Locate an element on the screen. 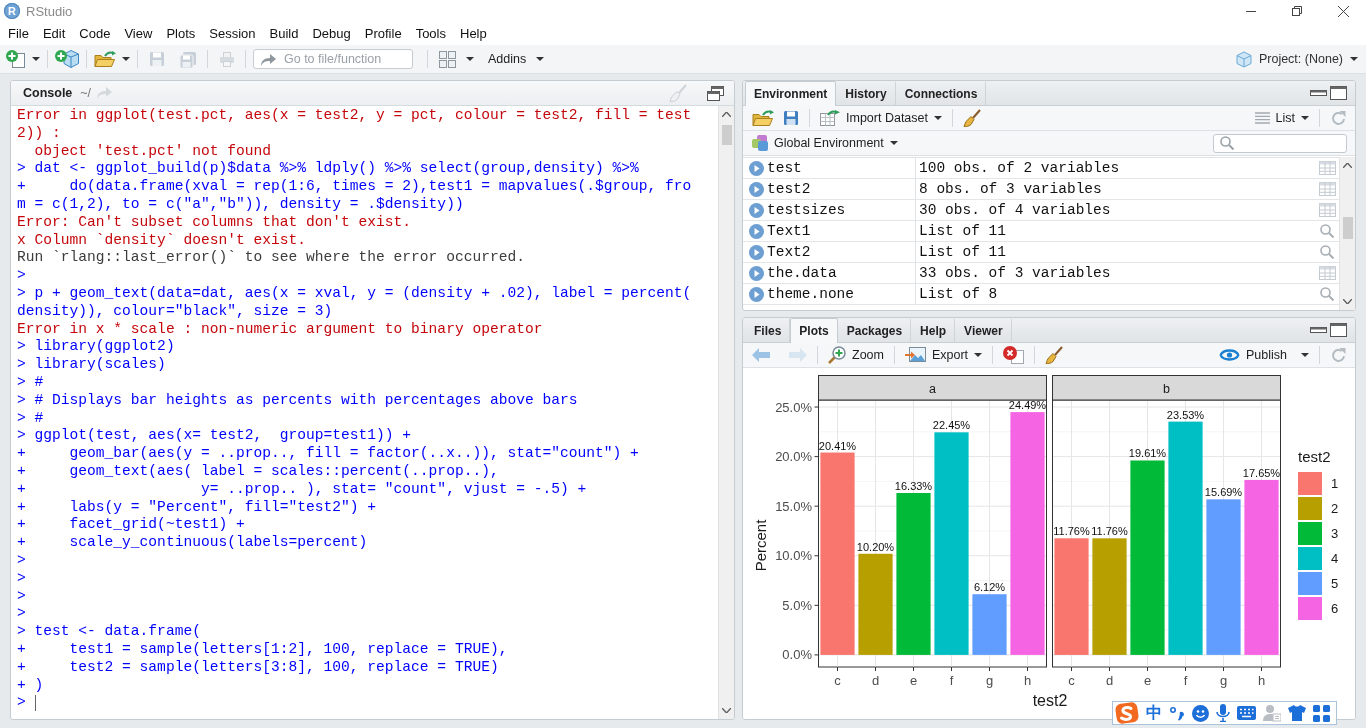 The width and height of the screenshot is (1366, 728). x-tick-label: f is located at coordinates (951, 680).